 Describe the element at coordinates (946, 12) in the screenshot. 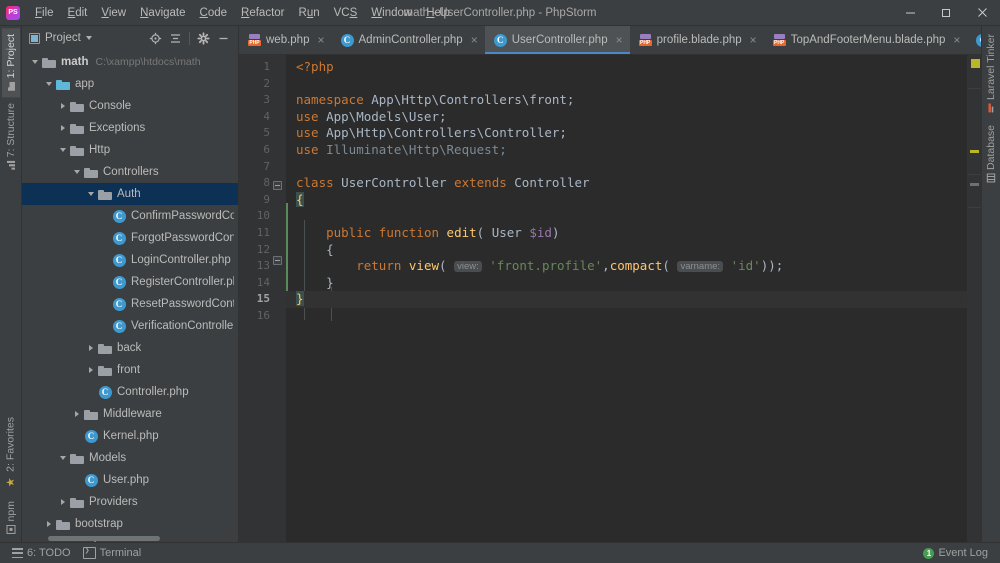

I see `maximize-button` at that location.